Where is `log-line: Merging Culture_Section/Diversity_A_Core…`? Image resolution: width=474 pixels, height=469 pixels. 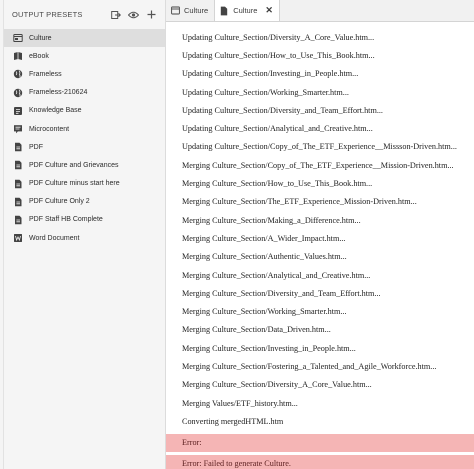 log-line: Merging Culture_Section/Diversity_A_Core… is located at coordinates (277, 385).